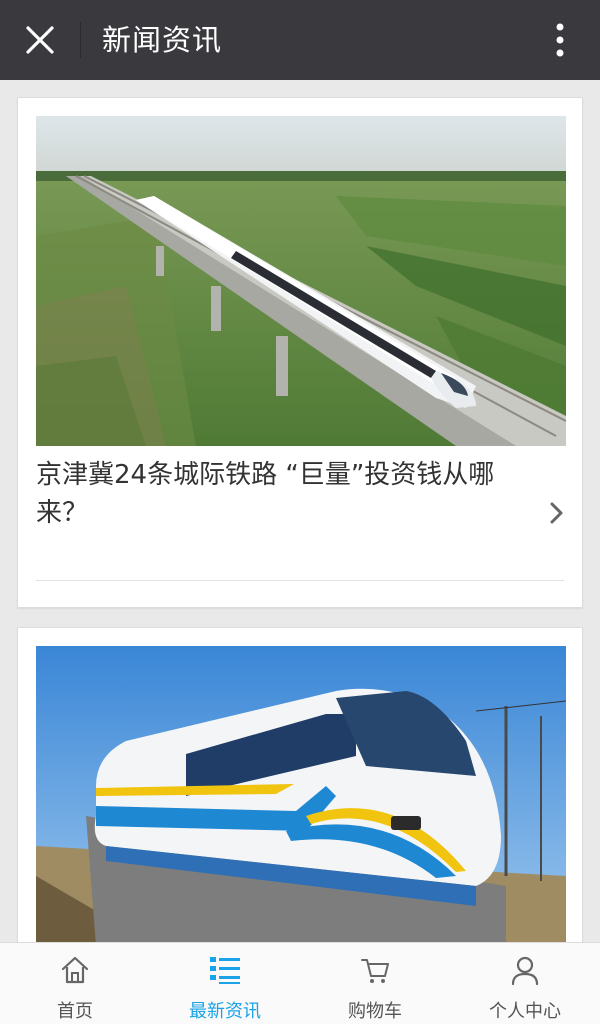 Image resolution: width=600 pixels, height=1024 pixels. I want to click on chevron-right-icon, so click(557, 513).